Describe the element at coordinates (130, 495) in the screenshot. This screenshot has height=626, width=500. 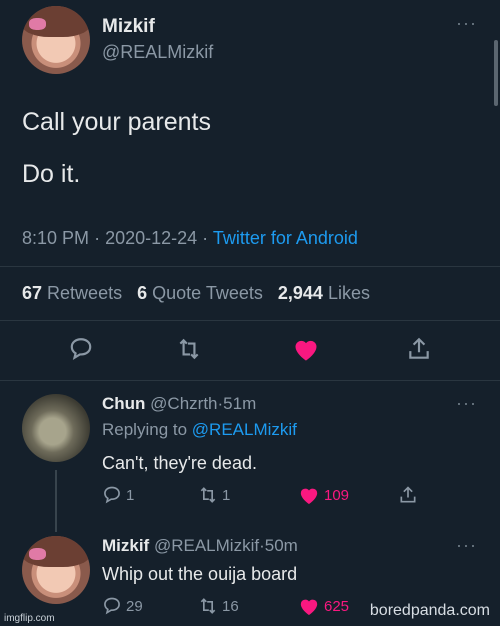
I see `reply-count: 1` at that location.